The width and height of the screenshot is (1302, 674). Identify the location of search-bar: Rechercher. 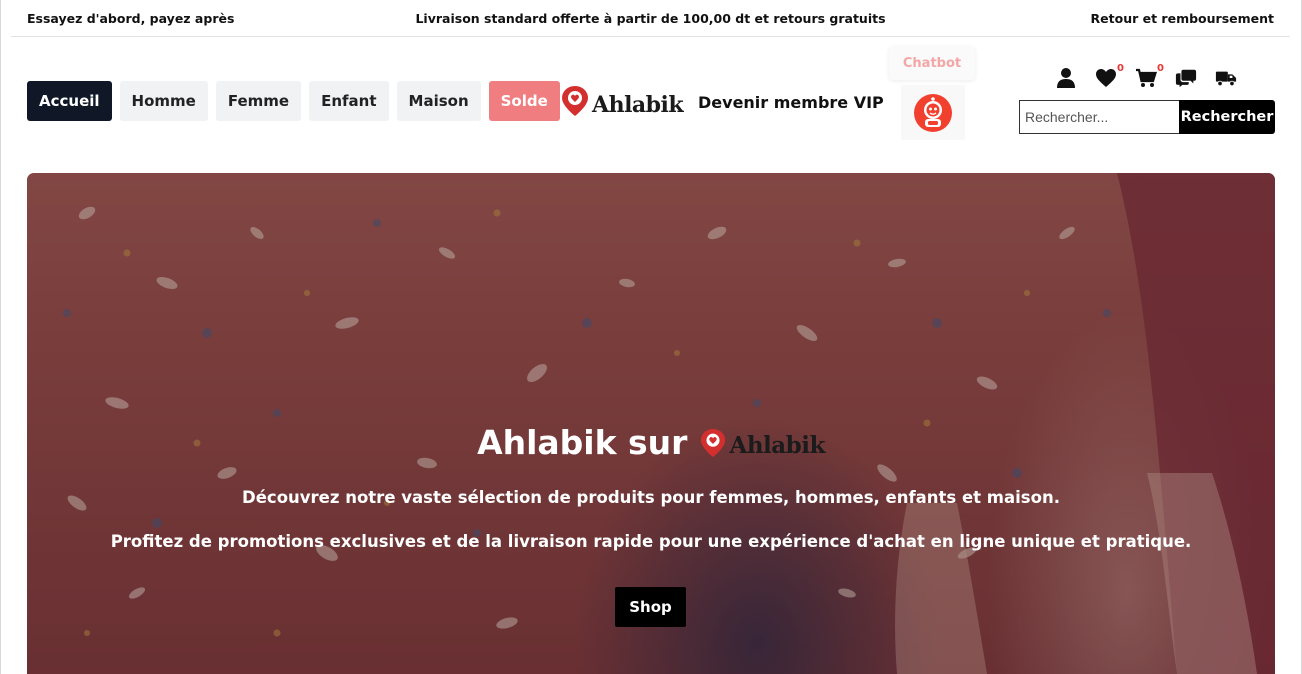
(1147, 117).